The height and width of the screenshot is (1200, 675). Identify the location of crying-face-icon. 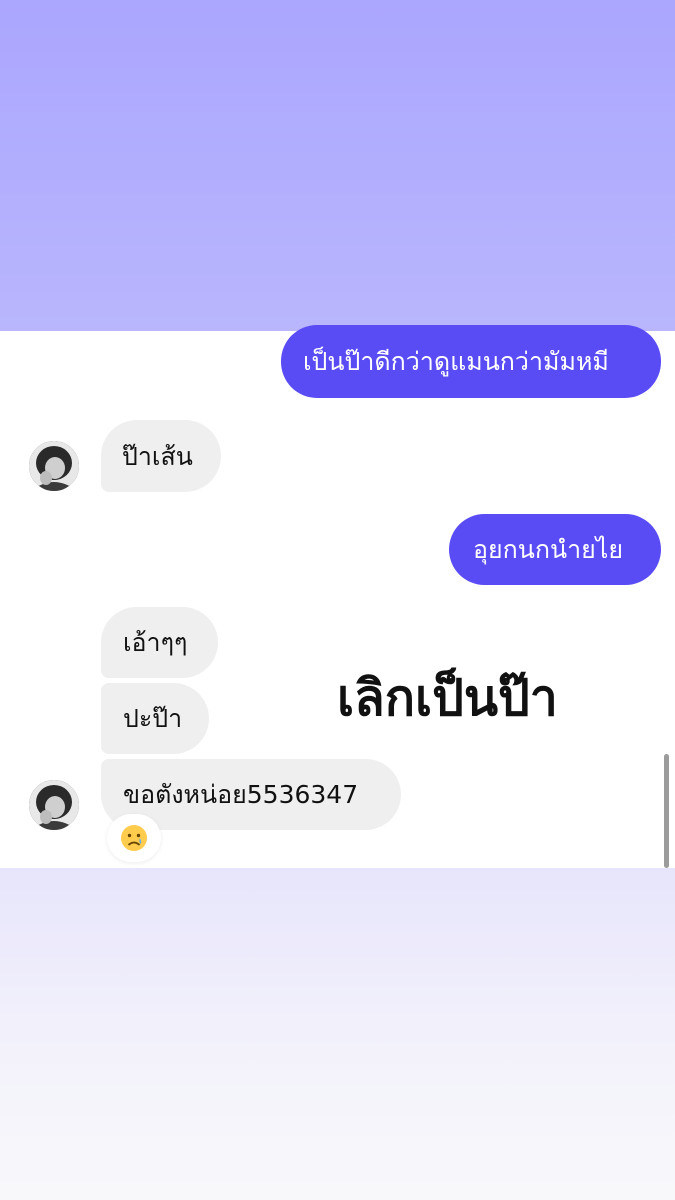
(134, 838).